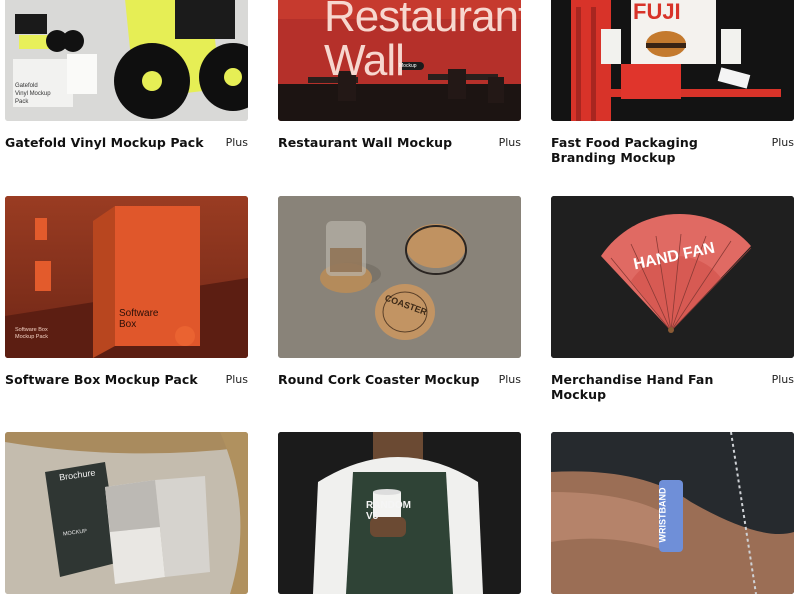 The image size is (800, 600). What do you see at coordinates (662, 515) in the screenshot?
I see `image-text: WRISTBAND` at bounding box center [662, 515].